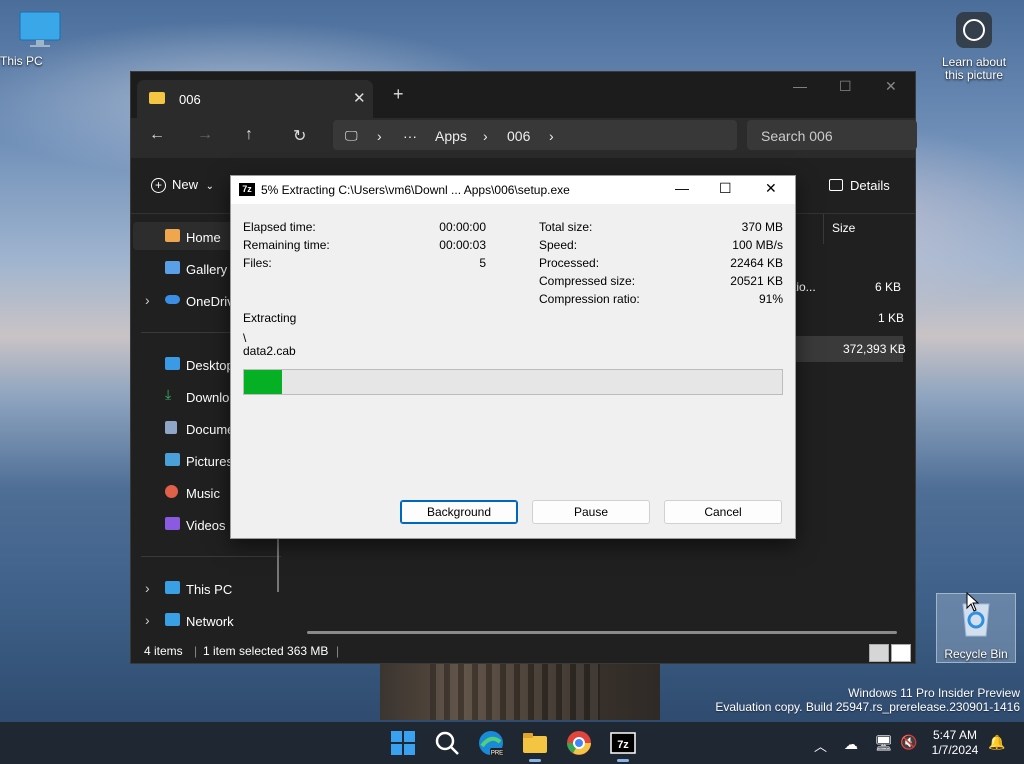  I want to click on total-size-label: Total size:, so click(566, 227).